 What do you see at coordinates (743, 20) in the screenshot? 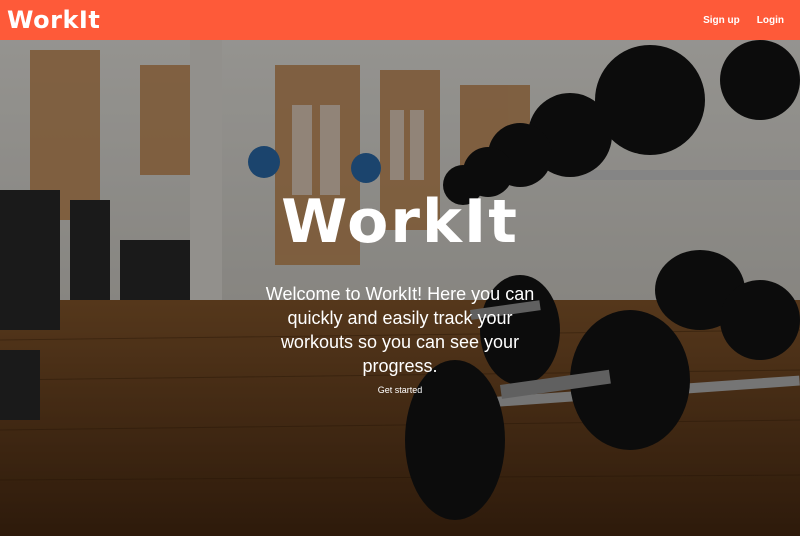
I see `nav-links: Sign up Login` at bounding box center [743, 20].